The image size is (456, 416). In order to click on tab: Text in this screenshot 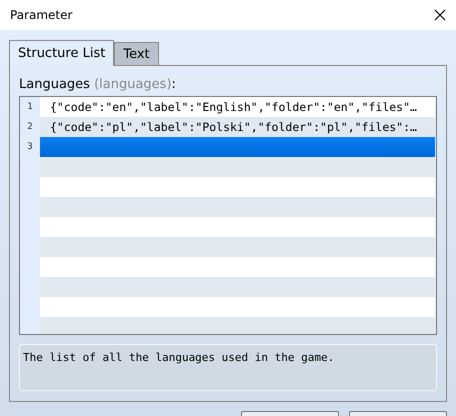, I will do `click(136, 54)`.